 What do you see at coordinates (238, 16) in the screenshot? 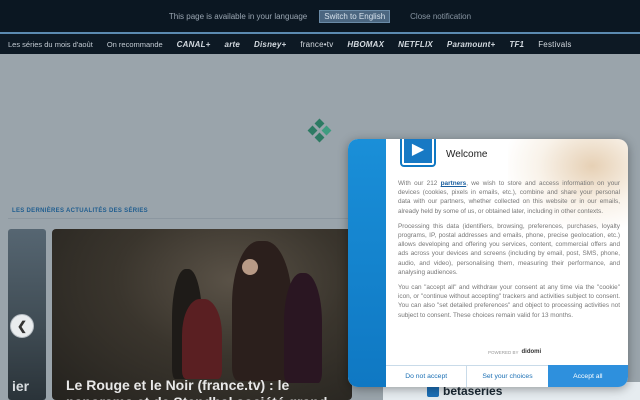
I see `language-message: This page is available in your language` at bounding box center [238, 16].